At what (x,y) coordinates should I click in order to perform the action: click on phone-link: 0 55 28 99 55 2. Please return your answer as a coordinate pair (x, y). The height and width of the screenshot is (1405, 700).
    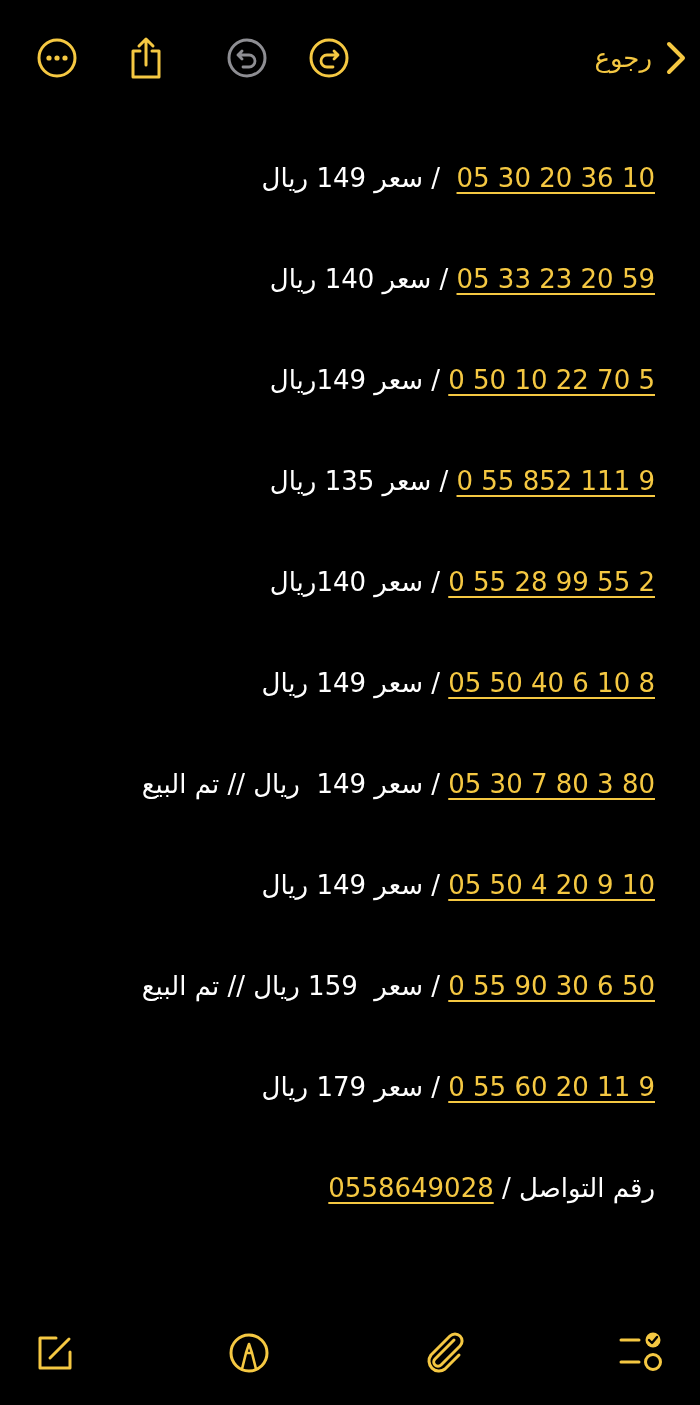
    Looking at the image, I should click on (551, 582).